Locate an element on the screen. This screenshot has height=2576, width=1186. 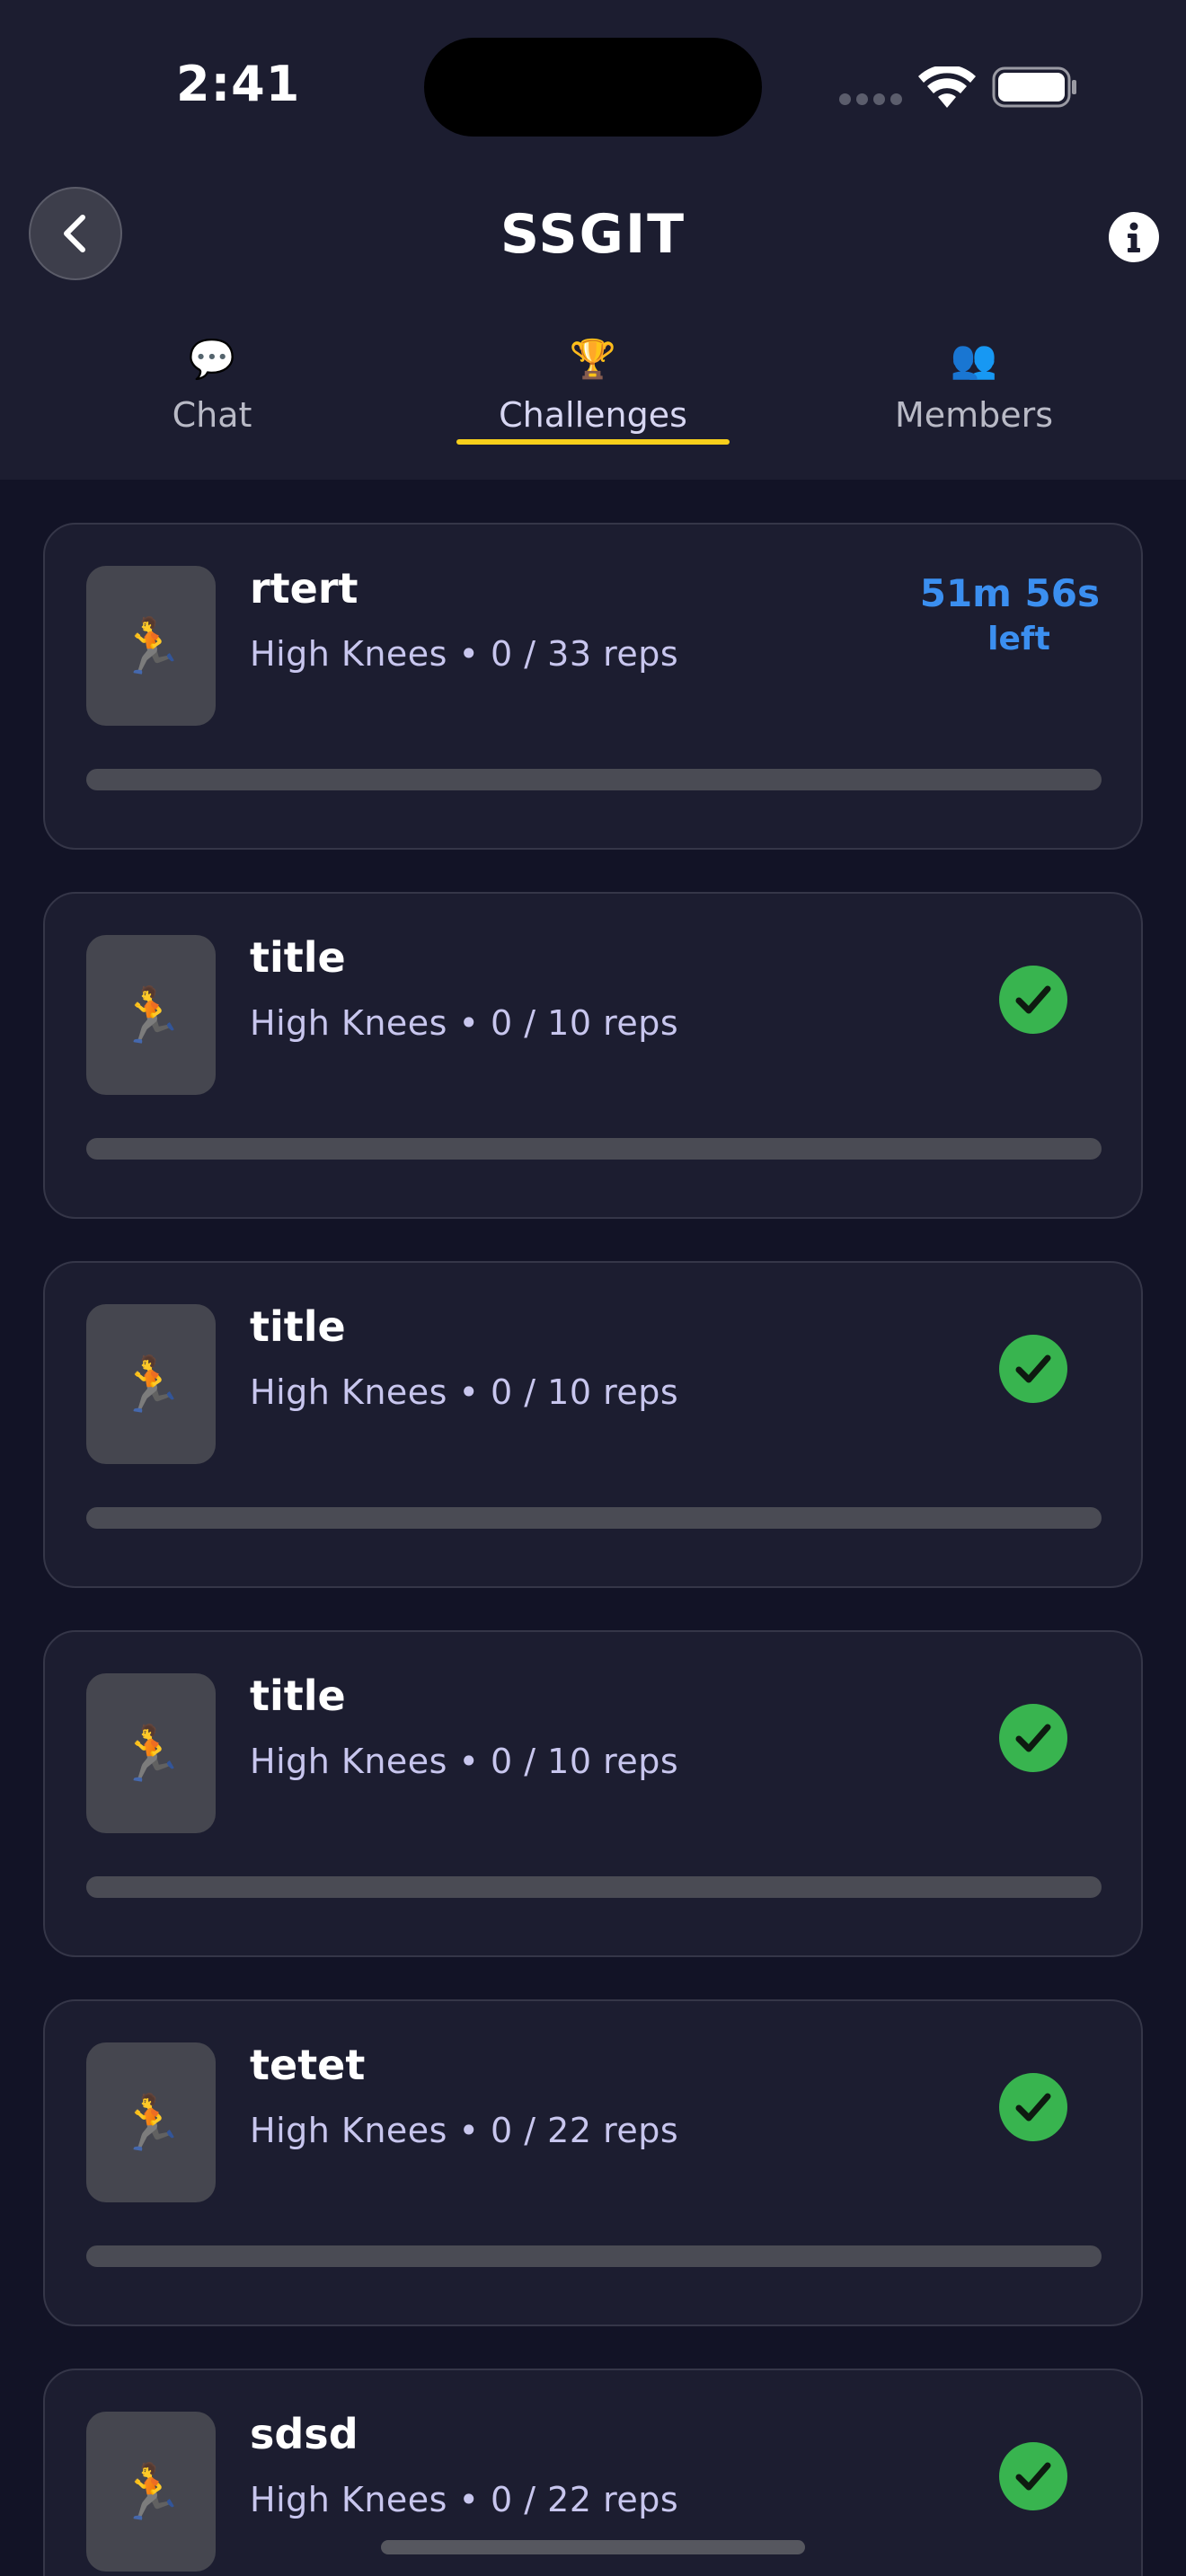
back-button is located at coordinates (75, 233).